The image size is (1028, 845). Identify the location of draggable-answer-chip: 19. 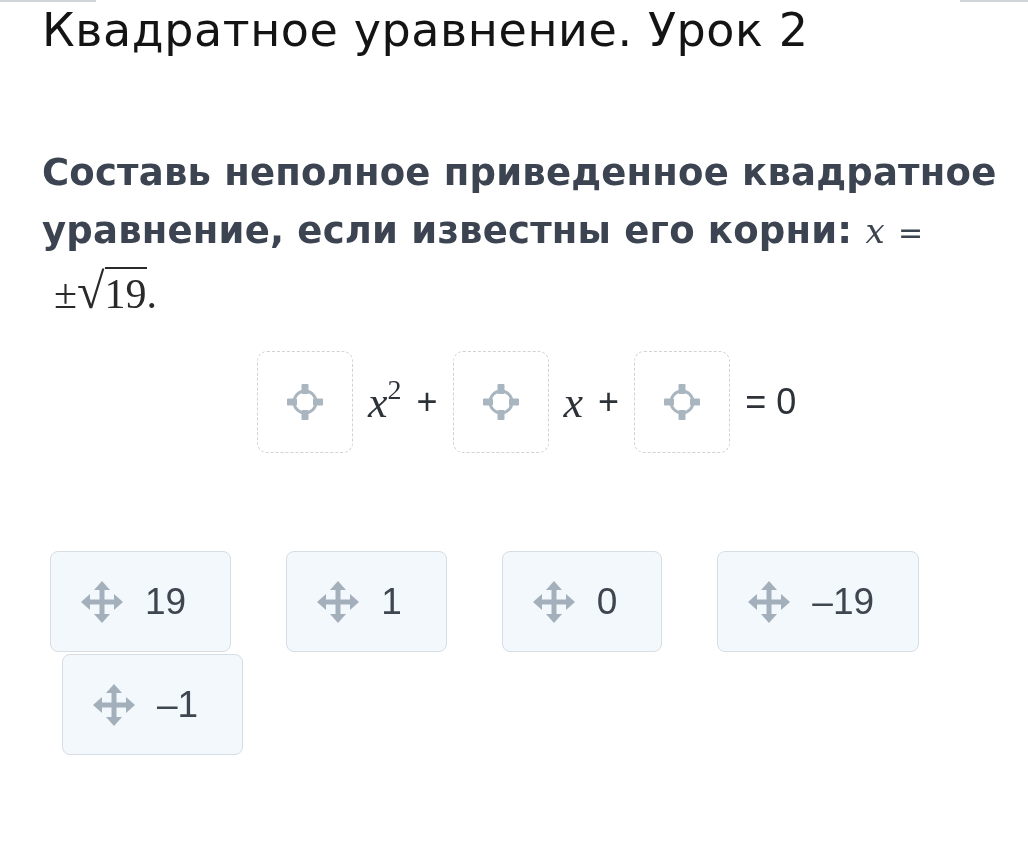
(141, 601).